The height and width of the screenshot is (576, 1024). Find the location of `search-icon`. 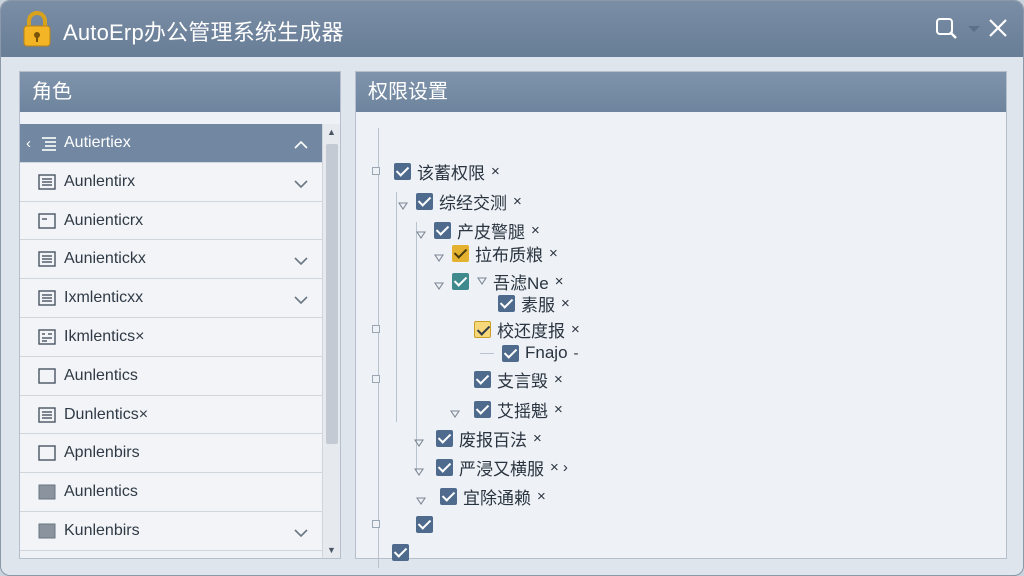

search-icon is located at coordinates (946, 28).